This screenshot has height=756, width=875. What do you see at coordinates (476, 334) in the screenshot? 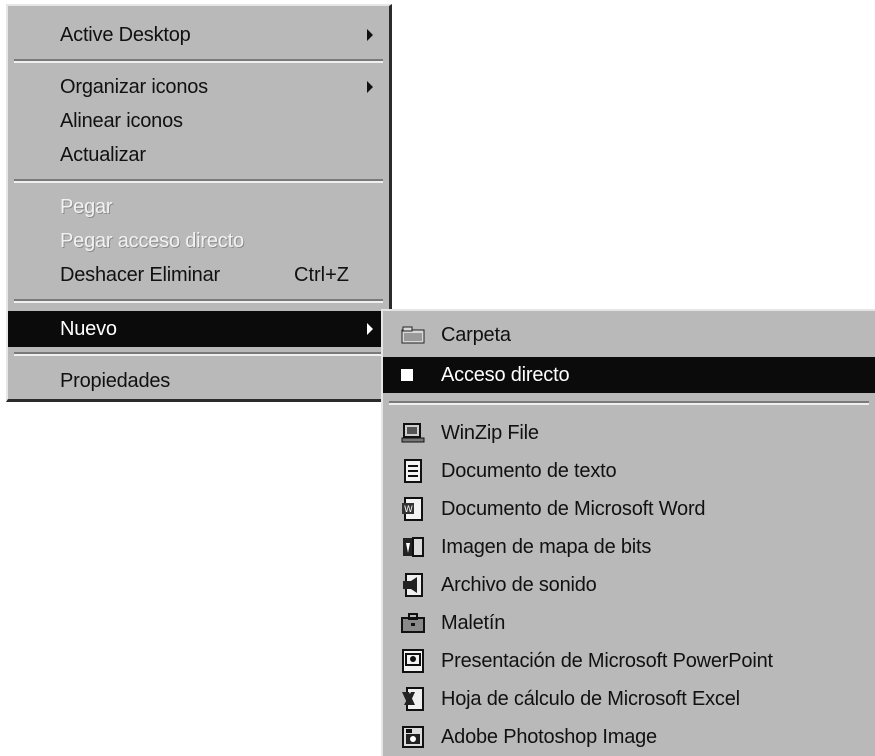
I see `submenu-item-label: Carpeta` at bounding box center [476, 334].